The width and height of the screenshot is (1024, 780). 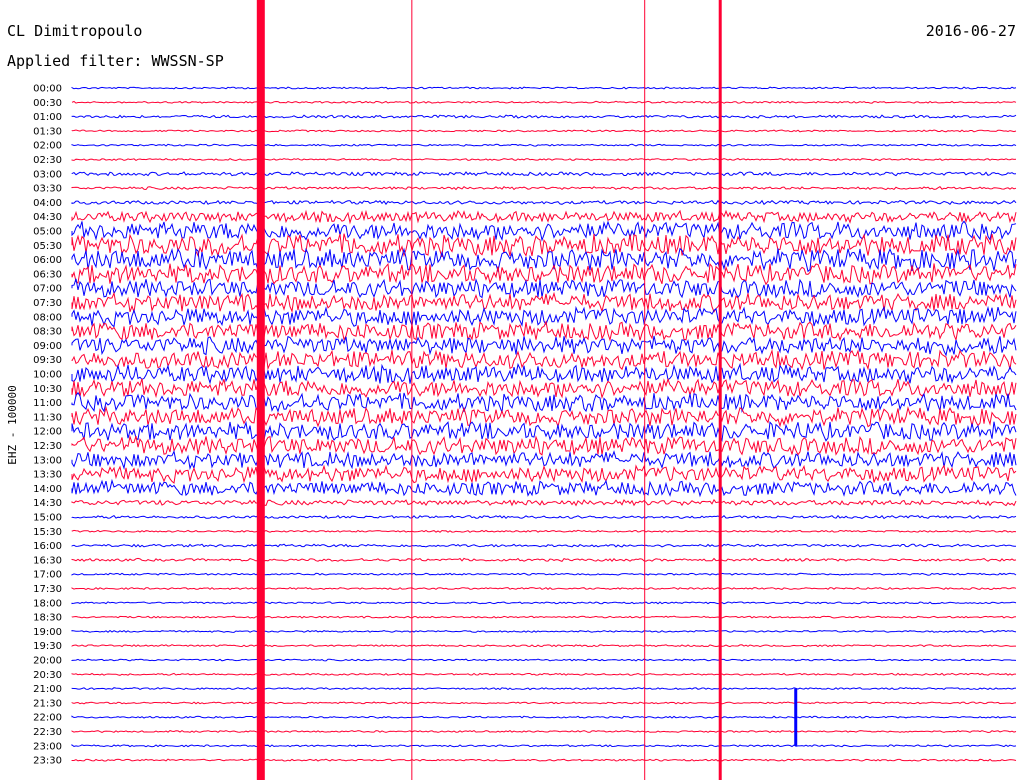 I want to click on row-time-label: 19:30, so click(x=47, y=646).